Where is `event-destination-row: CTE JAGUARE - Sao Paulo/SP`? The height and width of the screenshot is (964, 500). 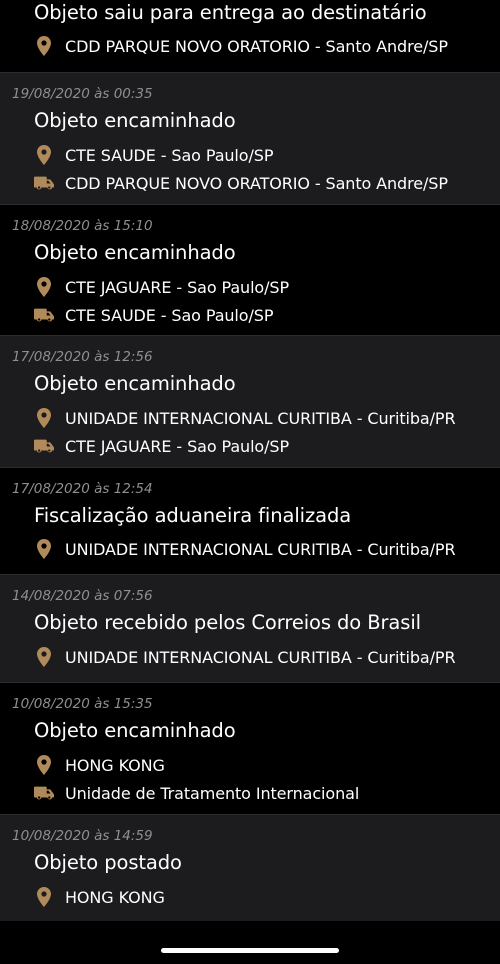 event-destination-row: CTE JAGUARE - Sao Paulo/SP is located at coordinates (161, 446).